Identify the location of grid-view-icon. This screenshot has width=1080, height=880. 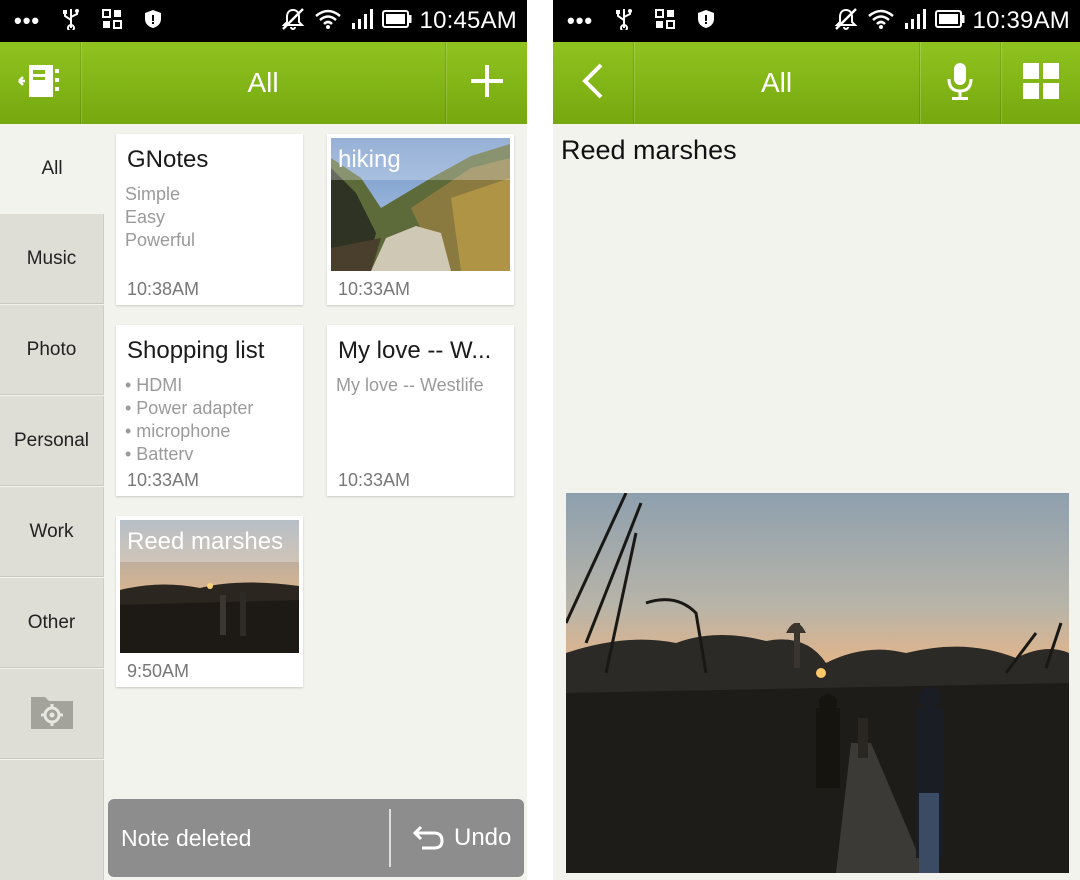
(1041, 83).